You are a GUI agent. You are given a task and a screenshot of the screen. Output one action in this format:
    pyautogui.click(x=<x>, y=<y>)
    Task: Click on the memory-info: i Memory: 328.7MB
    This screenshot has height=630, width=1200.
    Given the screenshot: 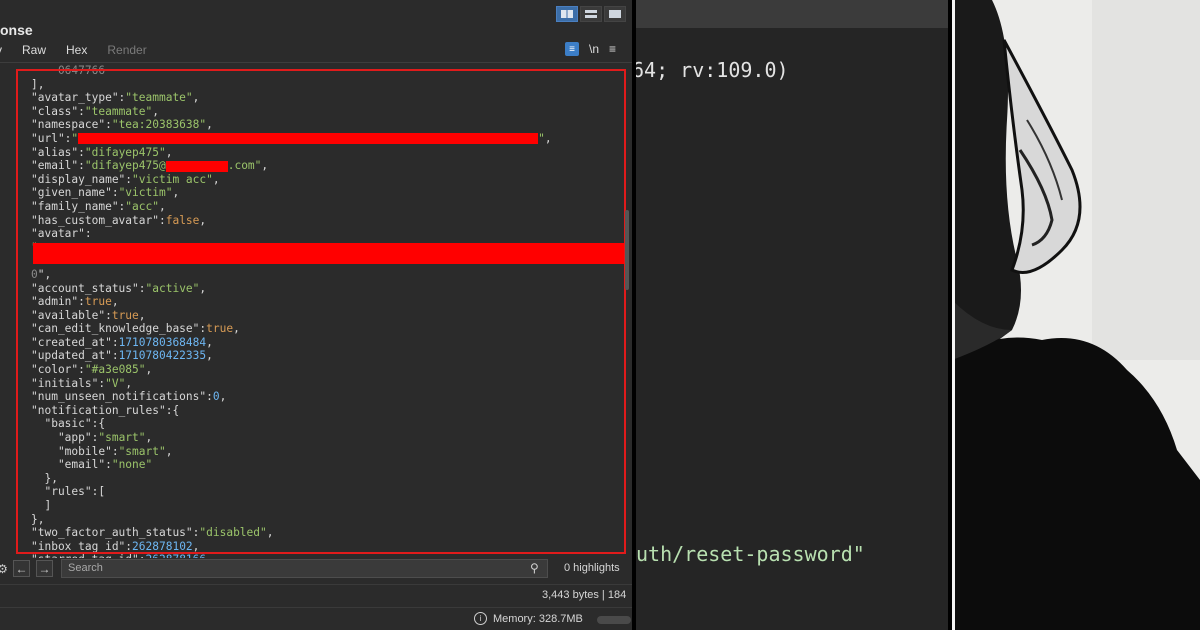 What is the action you would take?
    pyautogui.click(x=528, y=618)
    